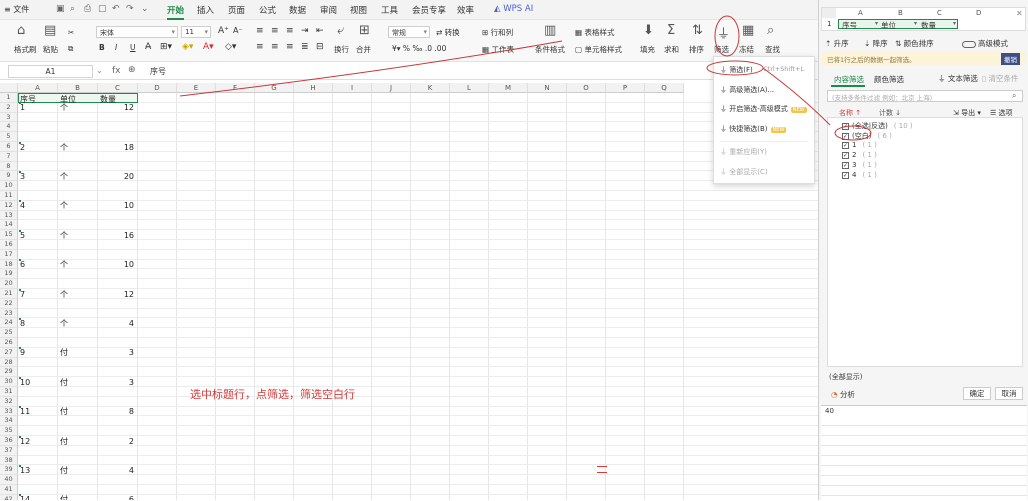 Image resolution: width=1028 pixels, height=501 pixels. Describe the element at coordinates (60, 9) in the screenshot. I see `save-icon: ▣` at that location.